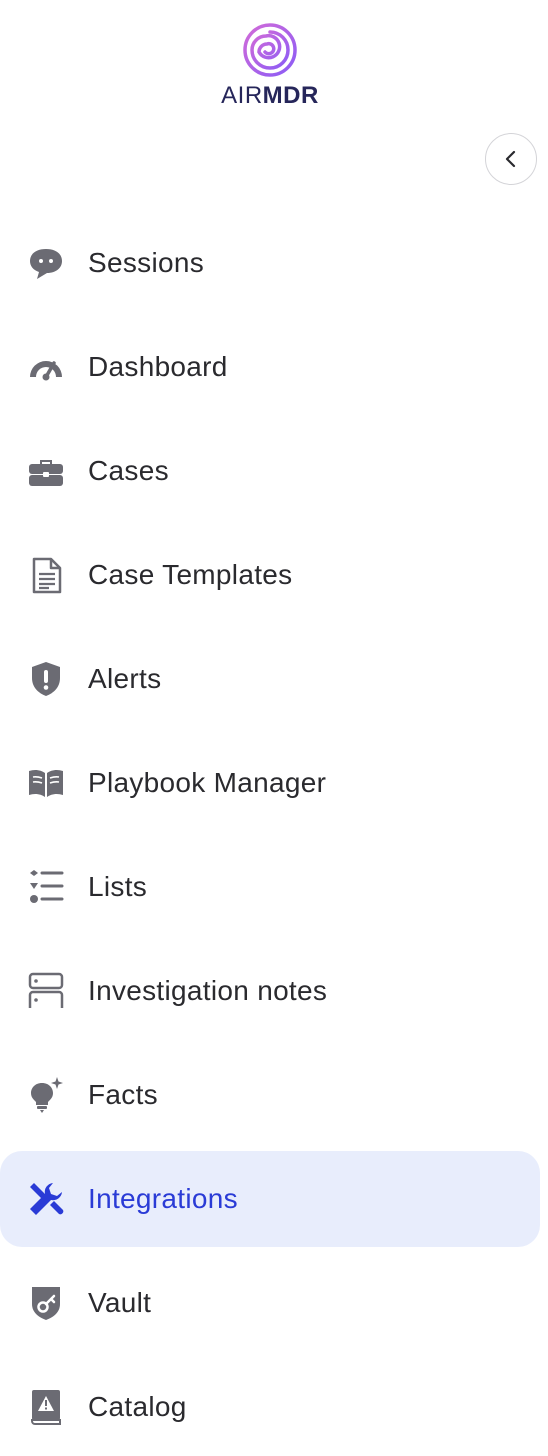 The image size is (548, 1456). What do you see at coordinates (125, 678) in the screenshot?
I see `nav-label: Alerts` at bounding box center [125, 678].